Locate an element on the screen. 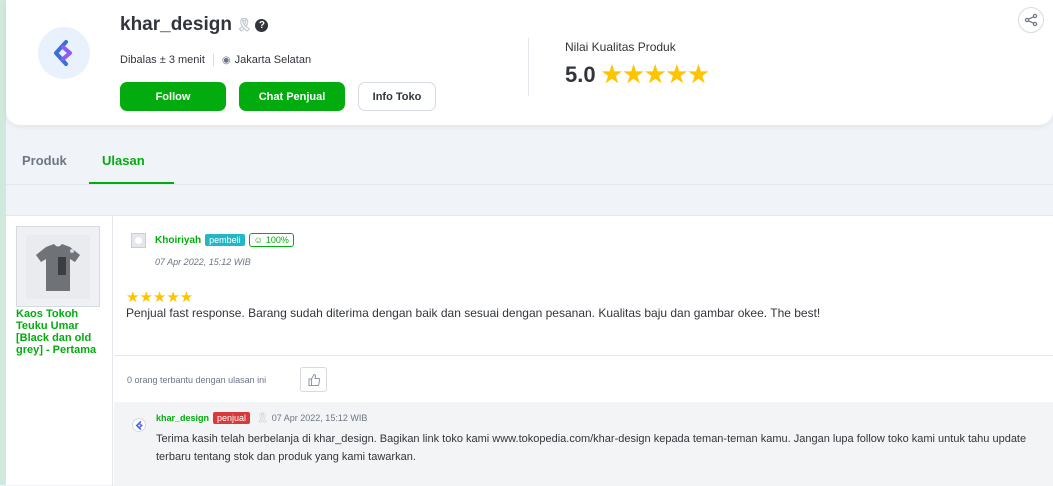  tabs-divider is located at coordinates (529, 184).